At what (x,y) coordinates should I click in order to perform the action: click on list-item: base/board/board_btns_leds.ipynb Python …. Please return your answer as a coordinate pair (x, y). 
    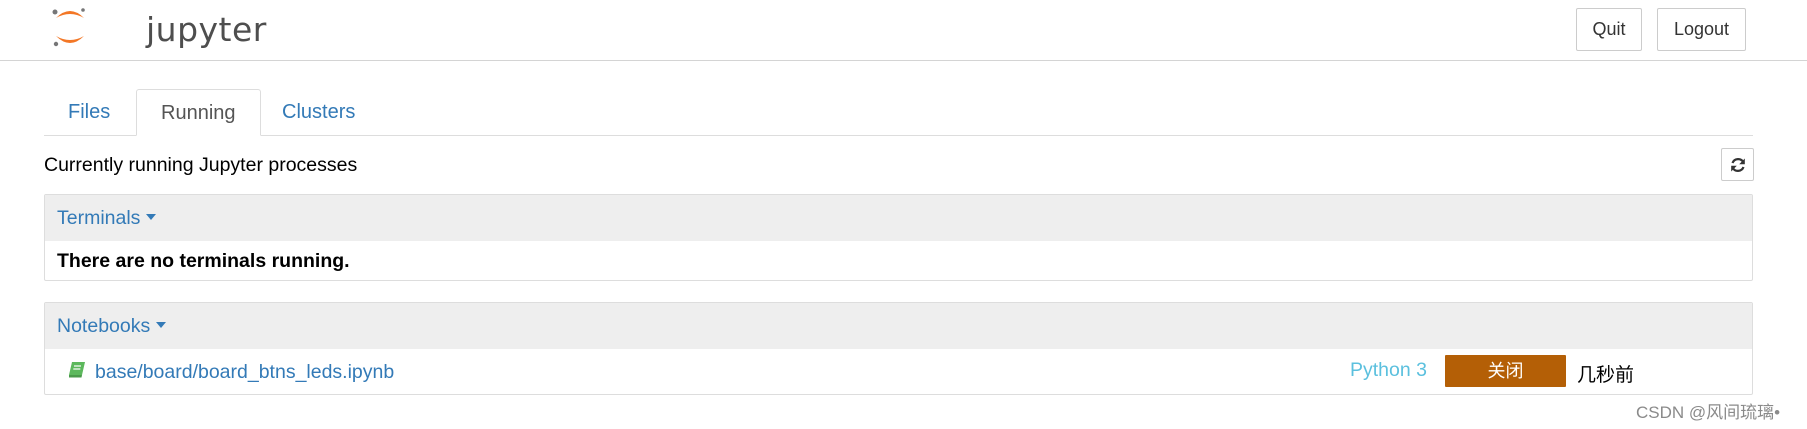
    Looking at the image, I should click on (898, 371).